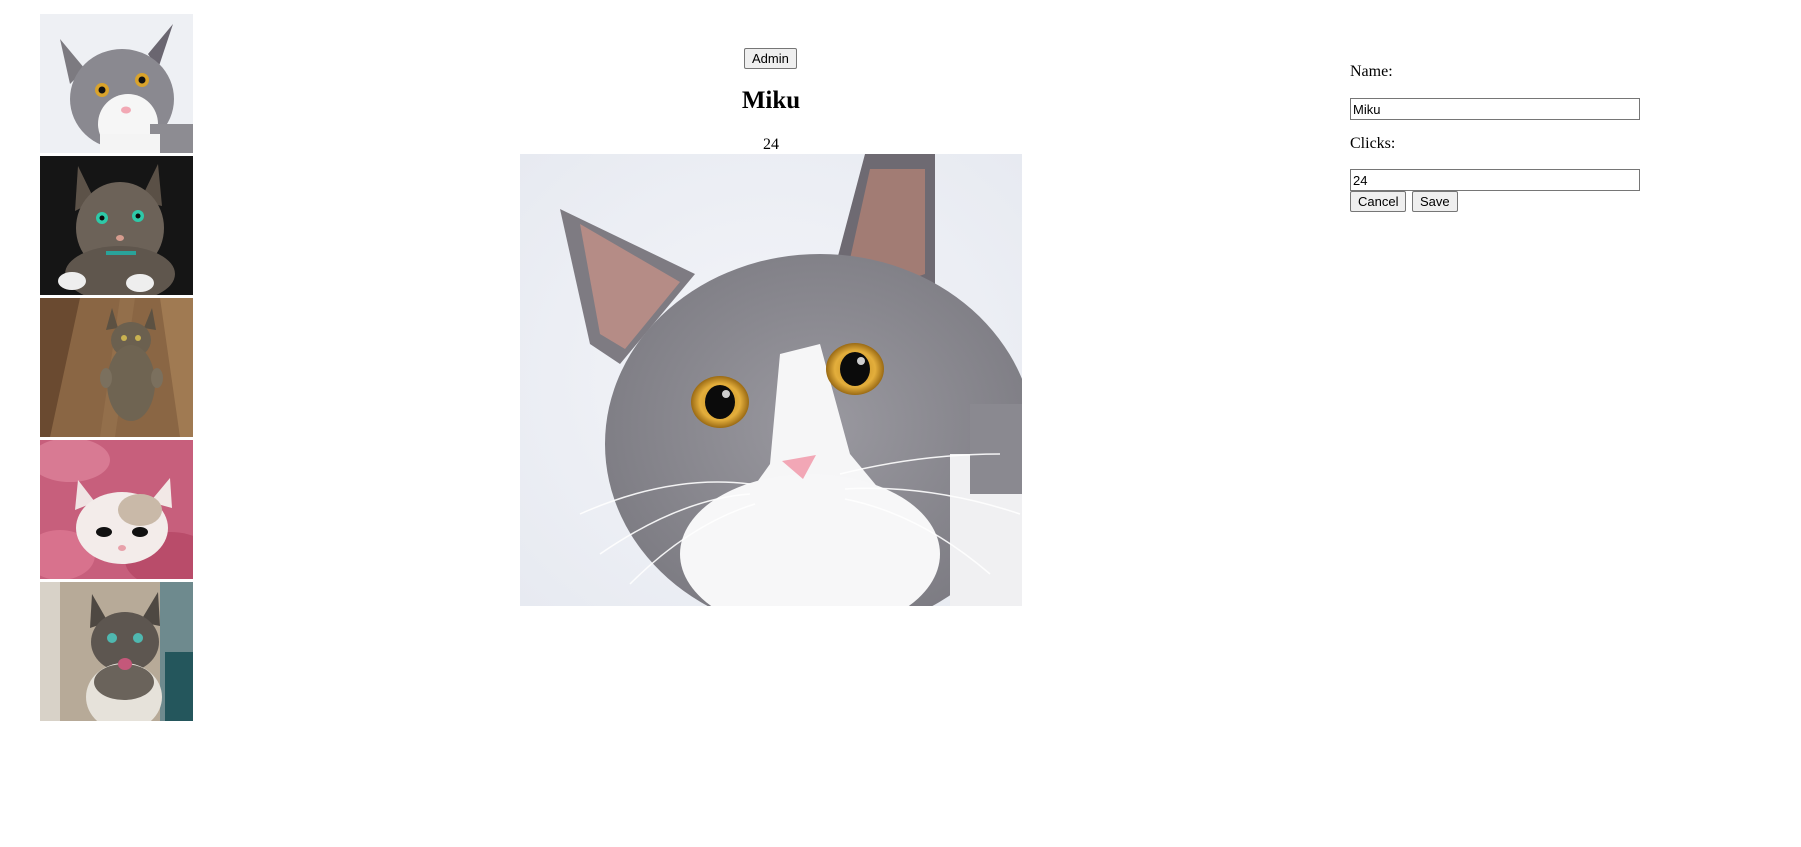 This screenshot has height=847, width=1801. I want to click on name-label: Name:, so click(1371, 71).